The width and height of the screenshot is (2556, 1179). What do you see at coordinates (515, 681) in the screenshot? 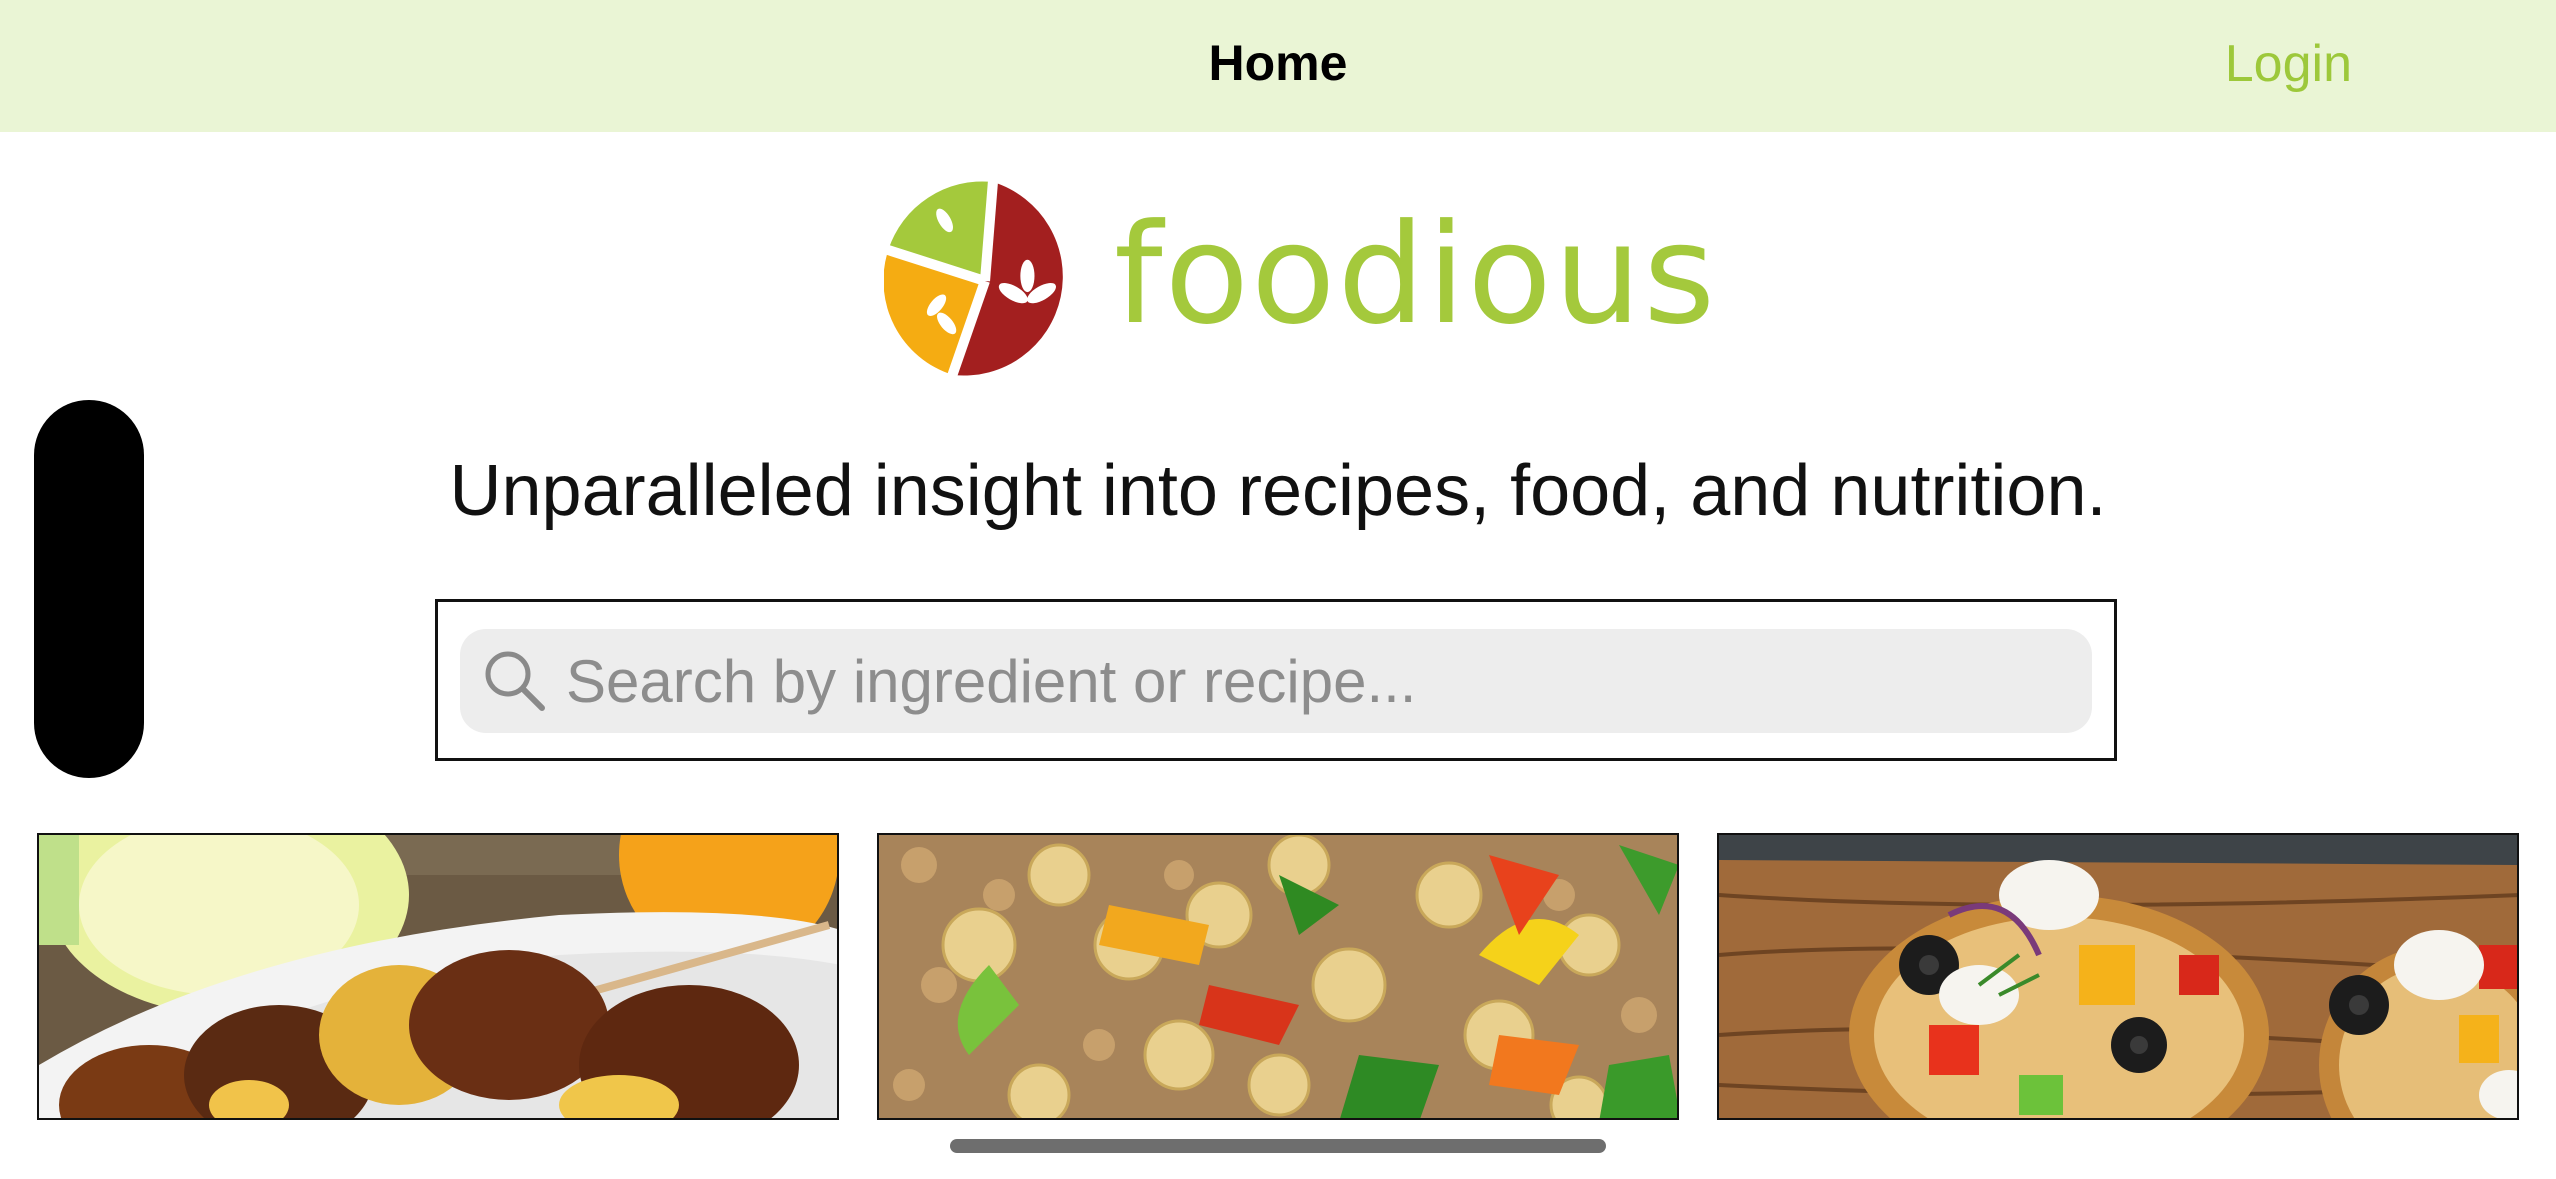
I see `search-icon` at bounding box center [515, 681].